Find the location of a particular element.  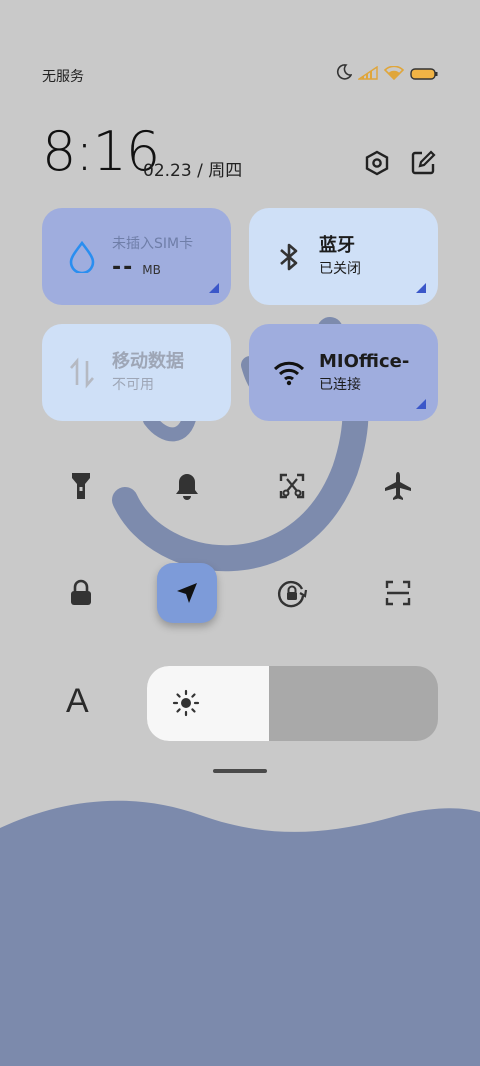

battery-icon is located at coordinates (424, 74).